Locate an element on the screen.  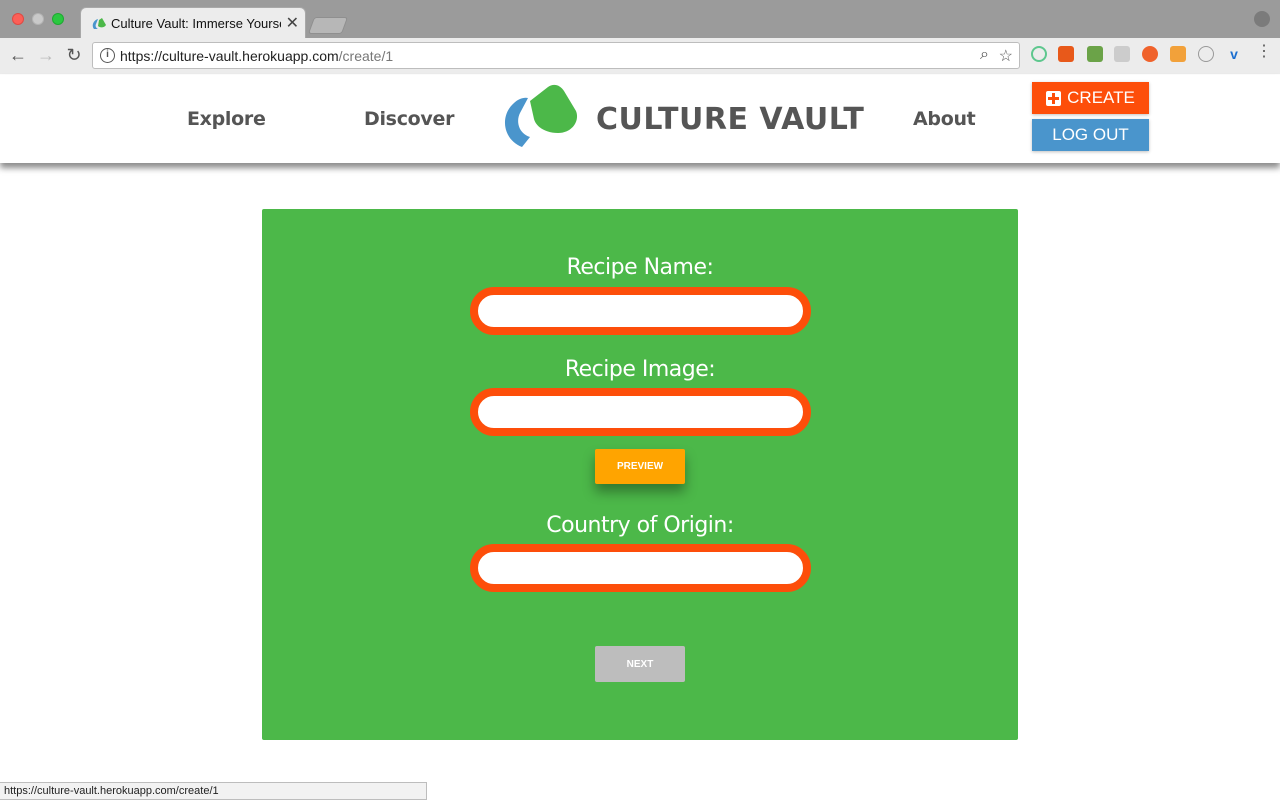
country-of-origin-input is located at coordinates (640, 568).